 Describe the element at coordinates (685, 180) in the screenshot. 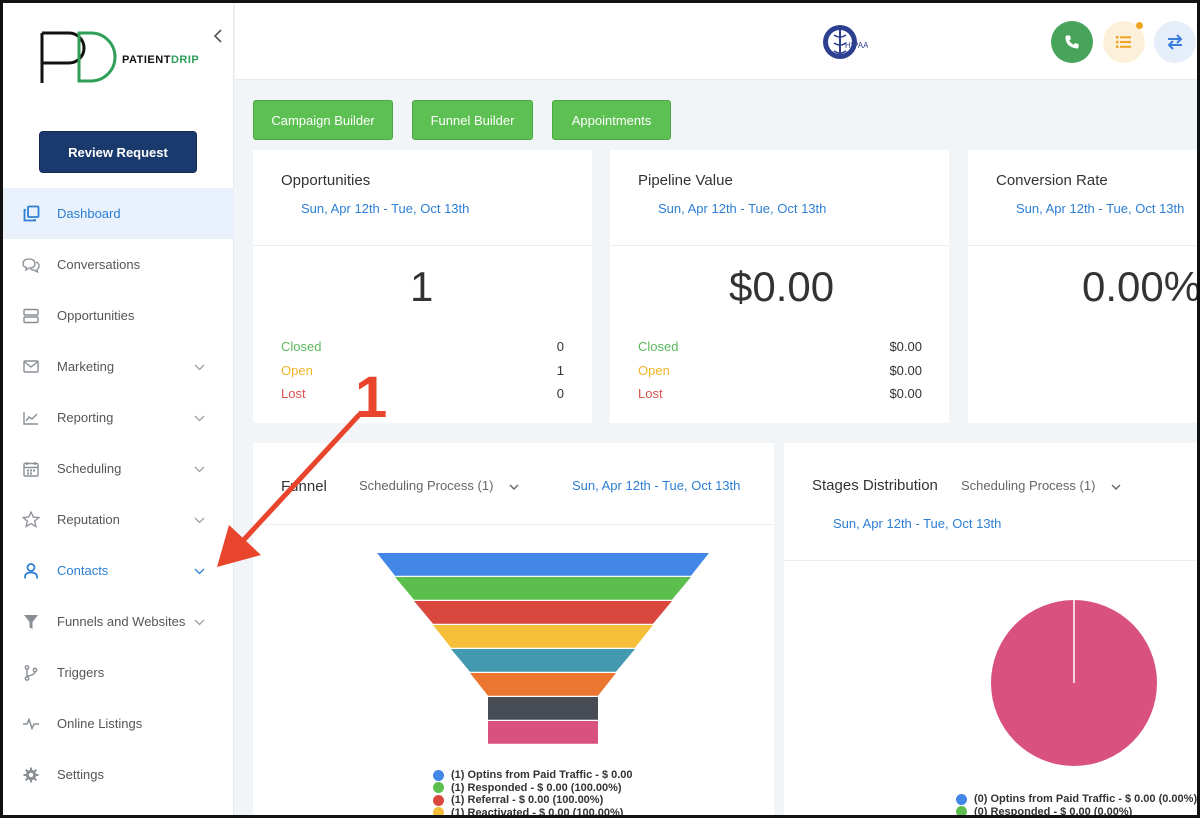

I see `card-title: Pipeline Value` at that location.